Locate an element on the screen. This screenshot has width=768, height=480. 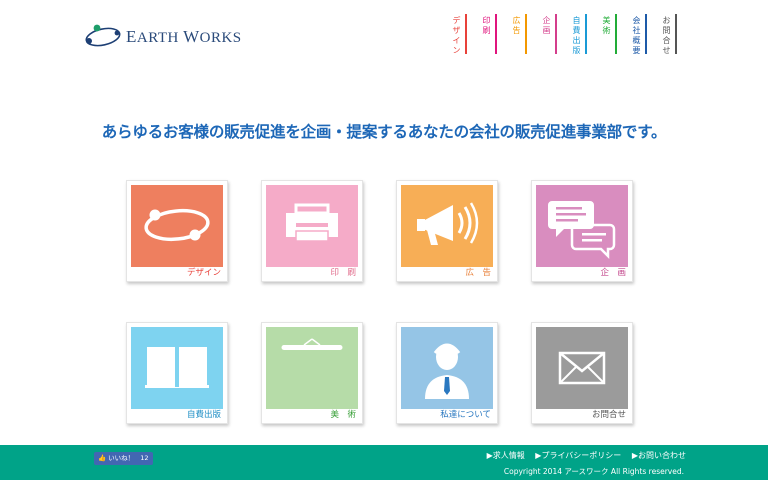
service-card-self-publishing: 自費出版 is located at coordinates (177, 373).